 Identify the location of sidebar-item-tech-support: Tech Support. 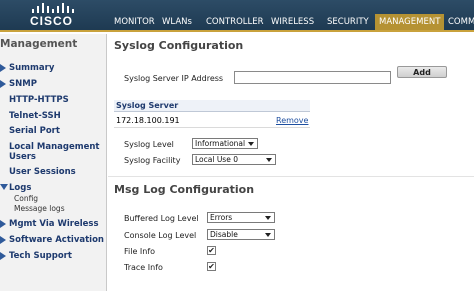
(40, 256).